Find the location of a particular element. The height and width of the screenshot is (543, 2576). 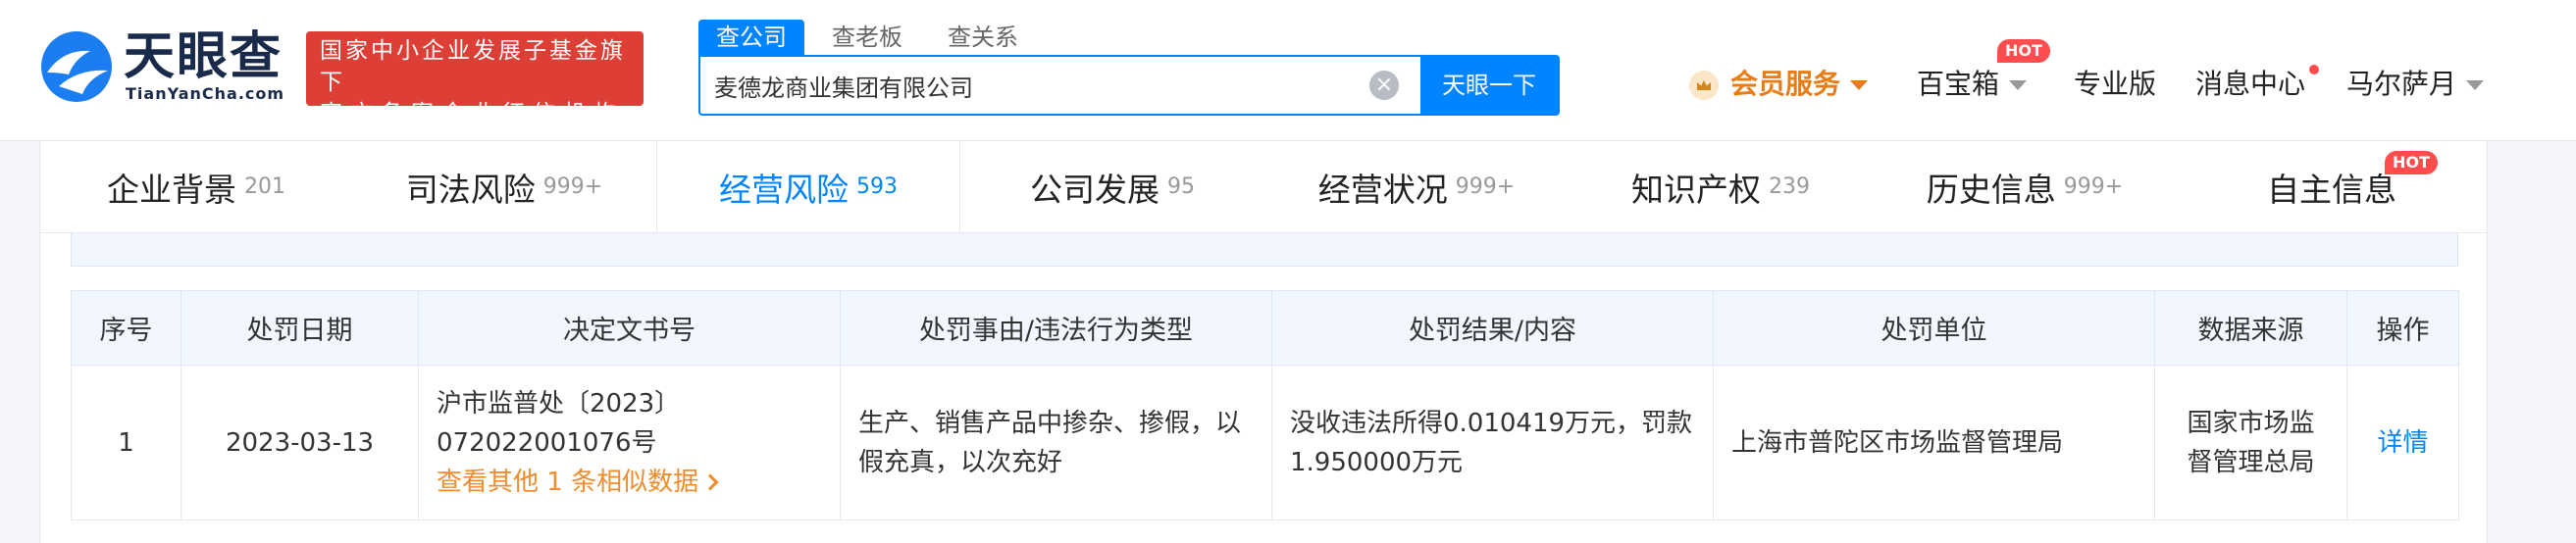

slogan-badge: 国家中小企业发展子基金旗下 官方备案企业征信机构 is located at coordinates (475, 79).